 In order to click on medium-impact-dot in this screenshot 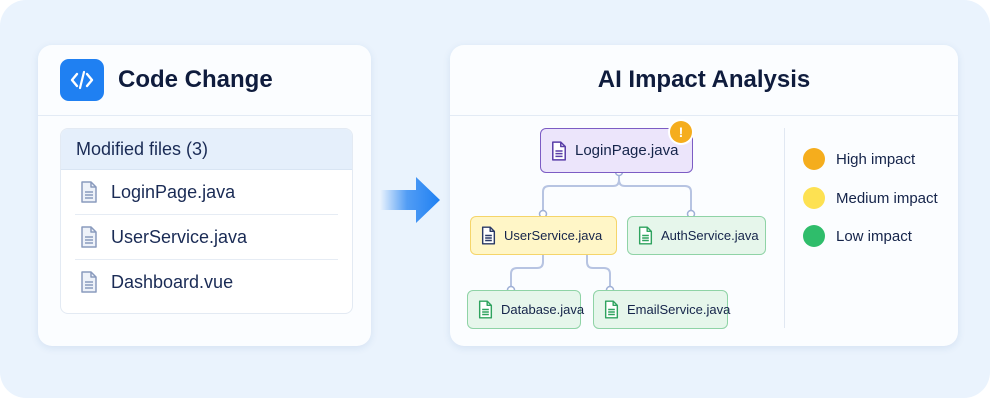, I will do `click(814, 198)`.